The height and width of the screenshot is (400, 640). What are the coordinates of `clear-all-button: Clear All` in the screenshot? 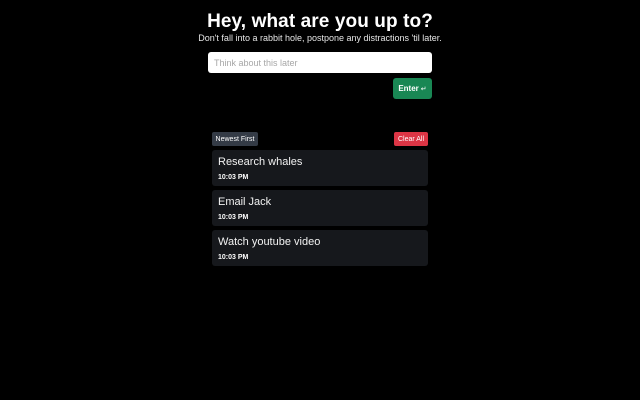 It's located at (411, 139).